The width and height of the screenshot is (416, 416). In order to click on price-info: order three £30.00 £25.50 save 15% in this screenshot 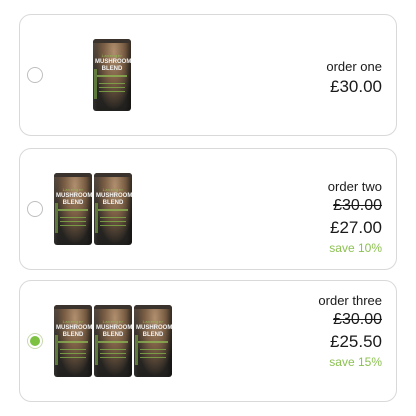, I will do `click(350, 331)`.